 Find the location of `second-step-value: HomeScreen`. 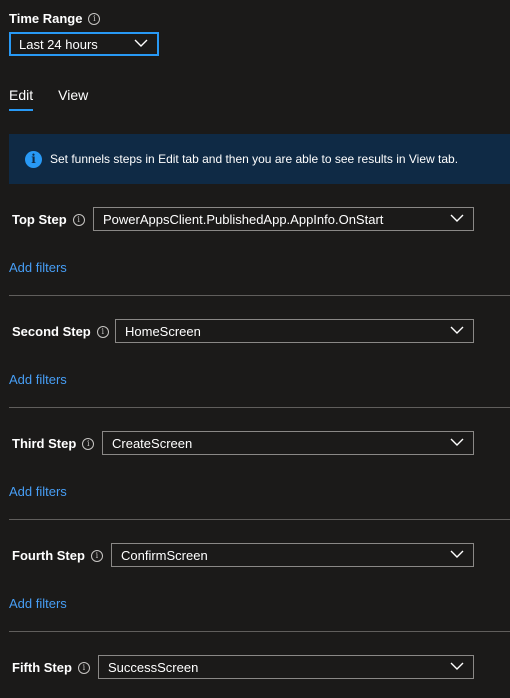

second-step-value: HomeScreen is located at coordinates (163, 331).